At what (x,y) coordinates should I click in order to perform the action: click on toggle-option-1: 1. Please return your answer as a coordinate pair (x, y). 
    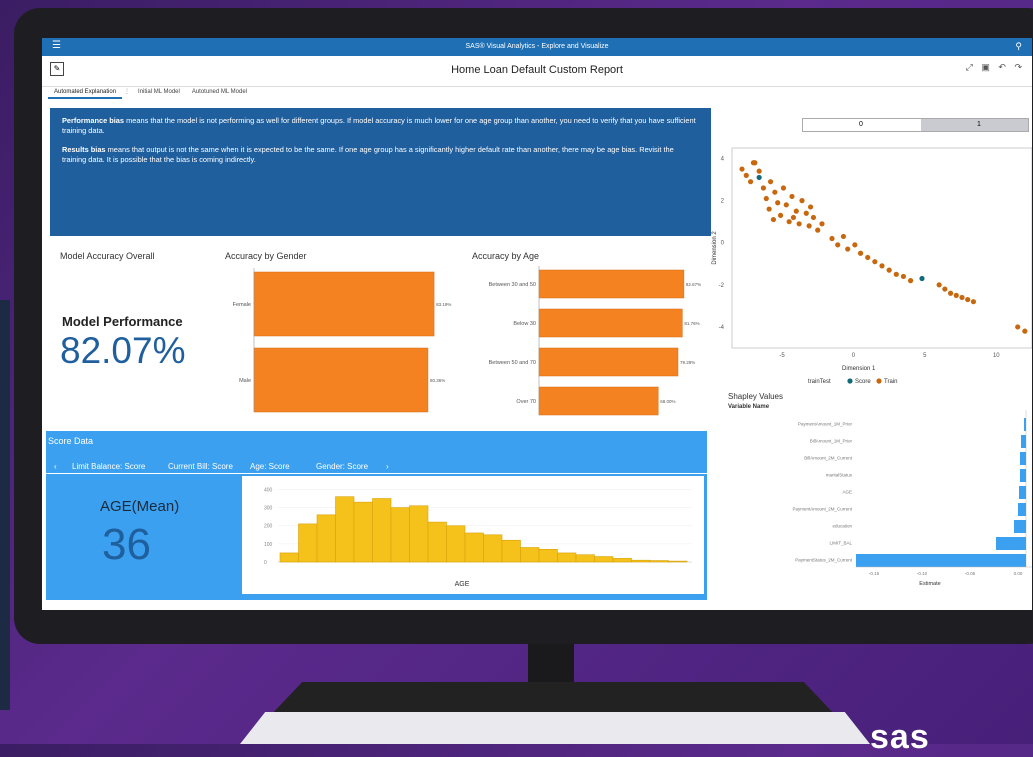
    Looking at the image, I should click on (974, 125).